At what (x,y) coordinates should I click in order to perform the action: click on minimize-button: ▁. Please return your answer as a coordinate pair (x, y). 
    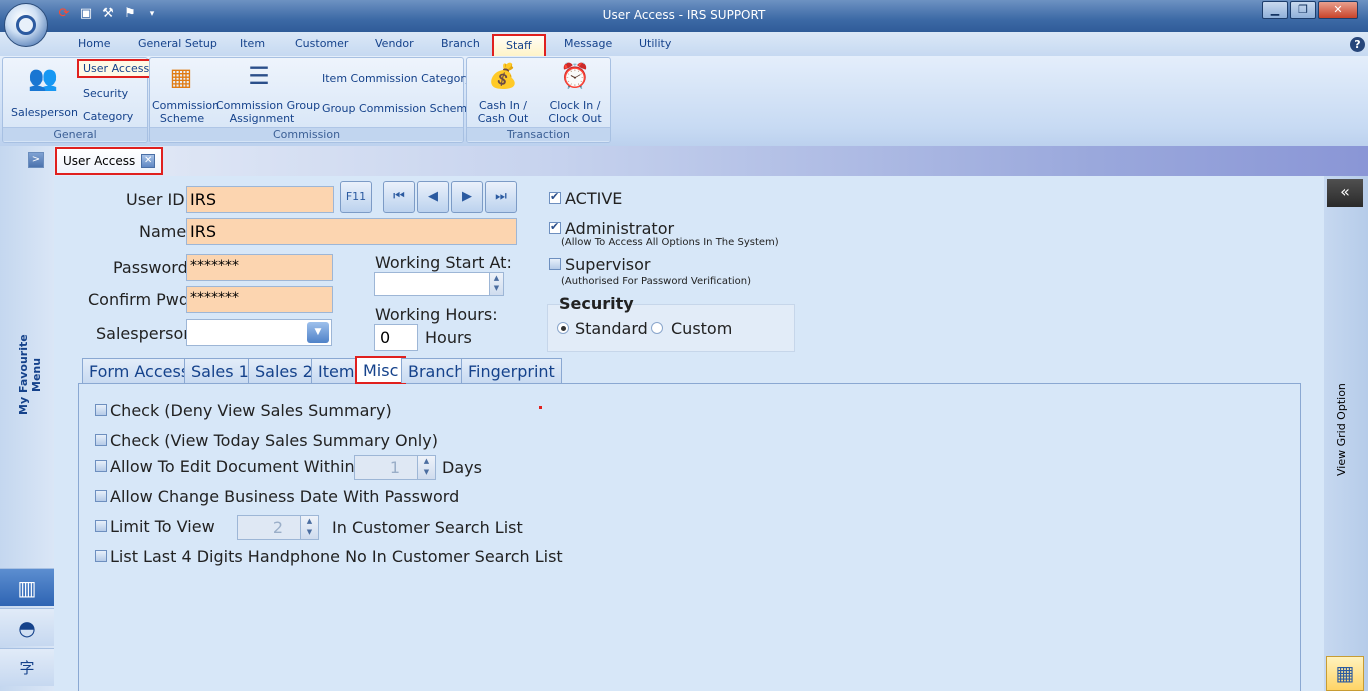
    Looking at the image, I should click on (1275, 10).